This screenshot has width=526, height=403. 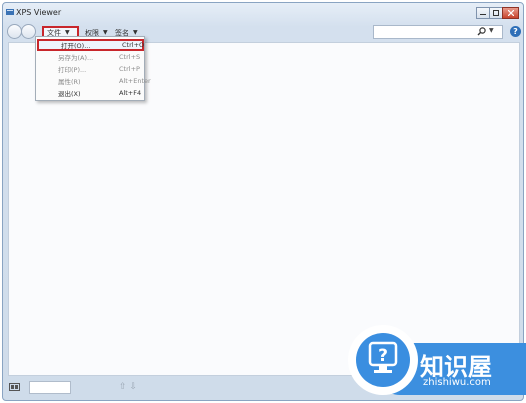 I want to click on xps-app-icon, so click(x=10, y=12).